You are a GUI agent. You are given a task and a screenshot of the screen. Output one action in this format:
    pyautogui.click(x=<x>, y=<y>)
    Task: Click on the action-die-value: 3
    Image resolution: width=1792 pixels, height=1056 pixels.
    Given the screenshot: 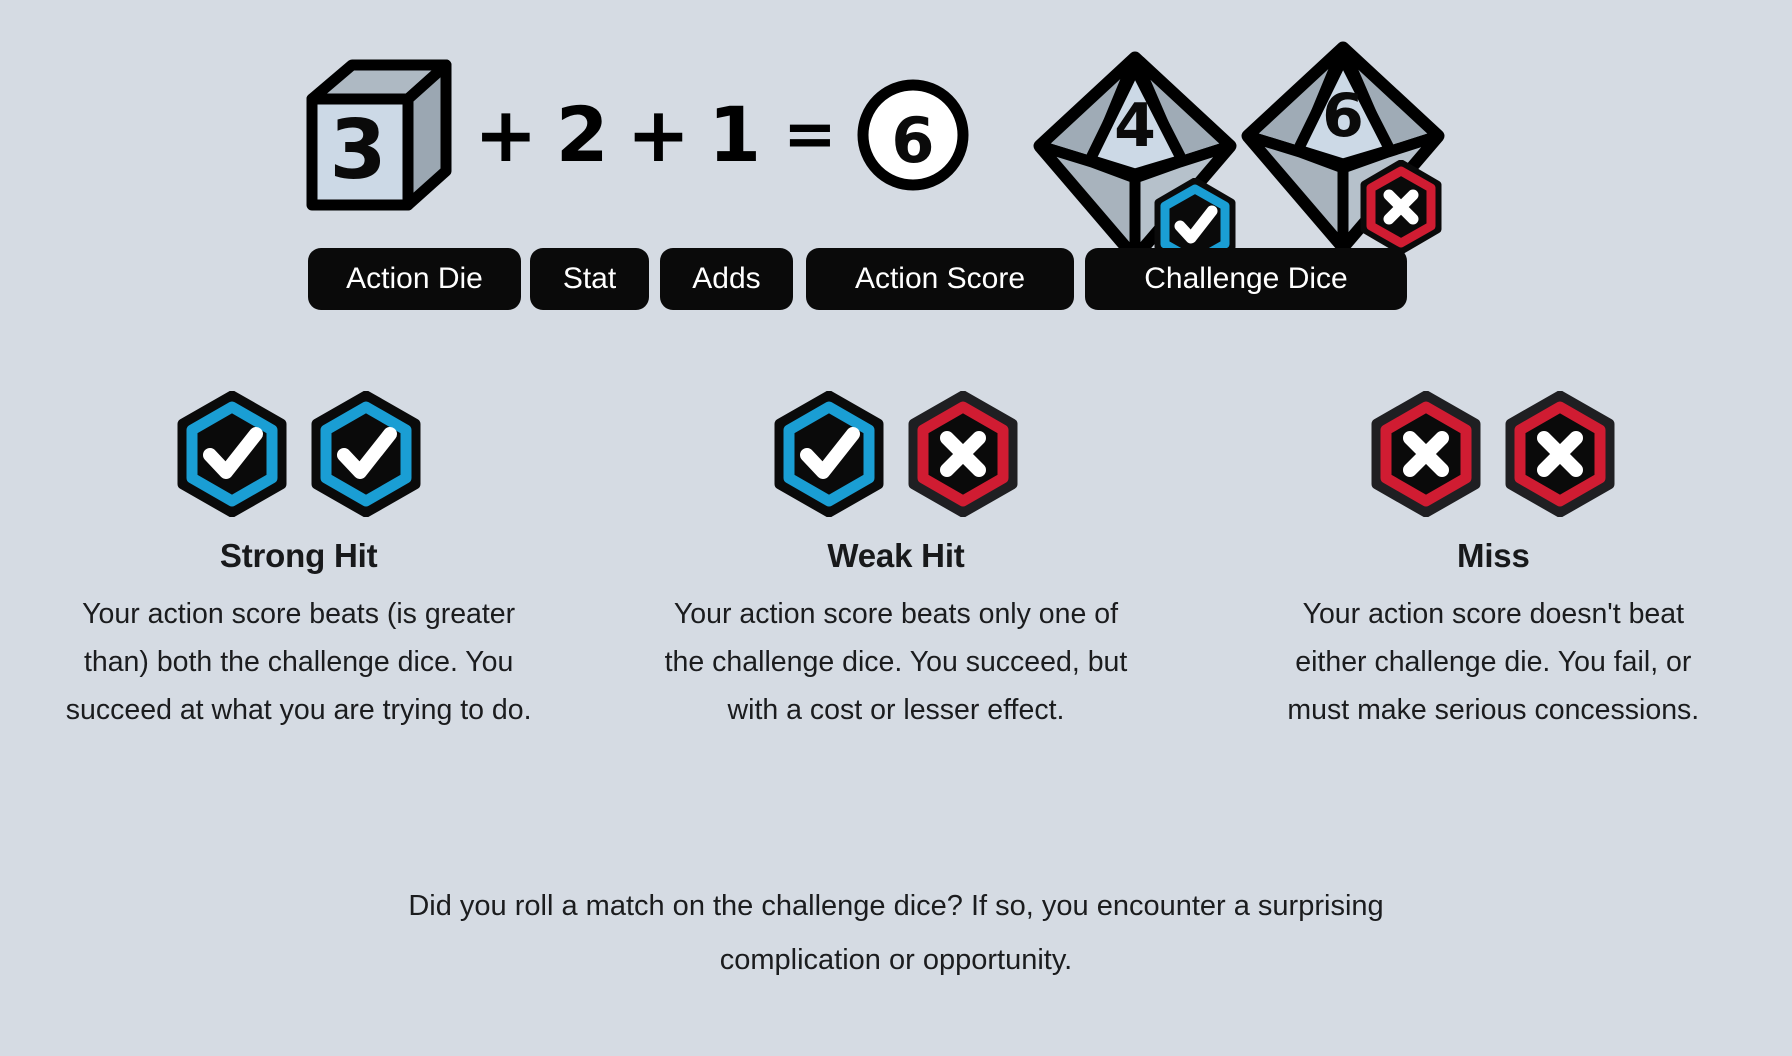 What is the action you would take?
    pyautogui.click(x=357, y=150)
    